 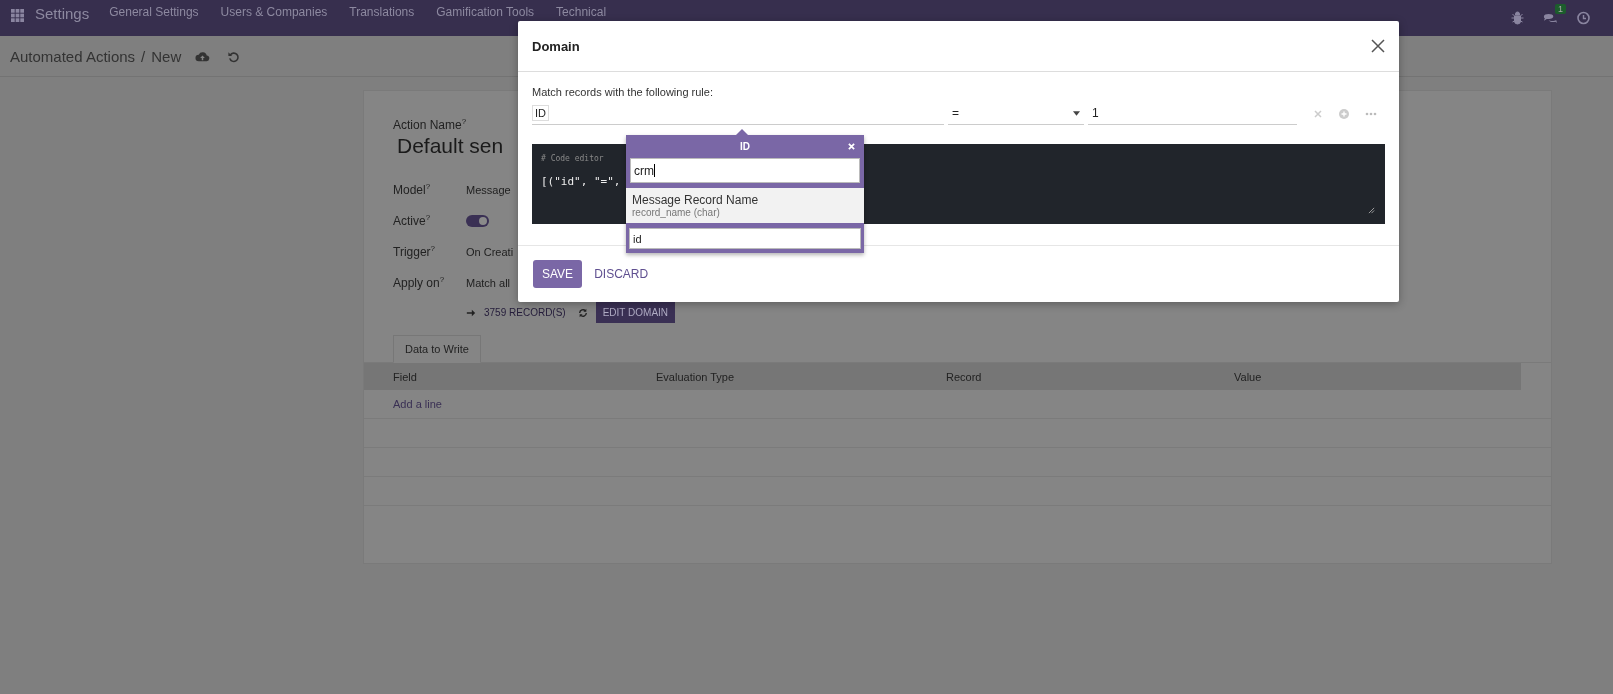 What do you see at coordinates (1583, 18) in the screenshot?
I see `clock-icon` at bounding box center [1583, 18].